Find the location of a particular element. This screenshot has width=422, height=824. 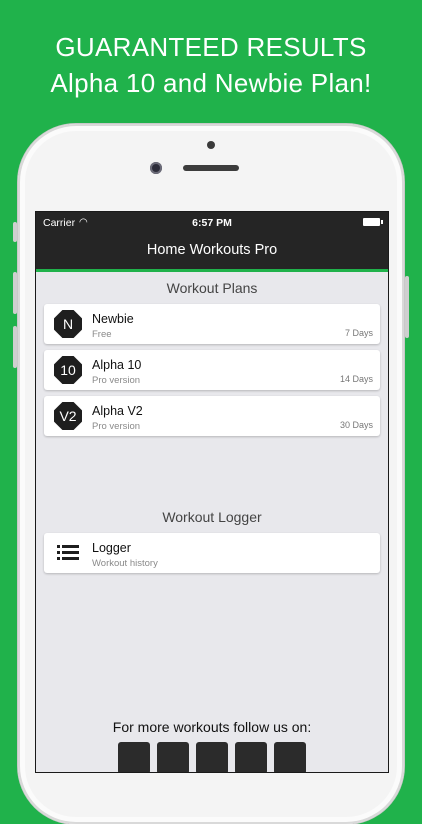

twitter-icon is located at coordinates (173, 757).